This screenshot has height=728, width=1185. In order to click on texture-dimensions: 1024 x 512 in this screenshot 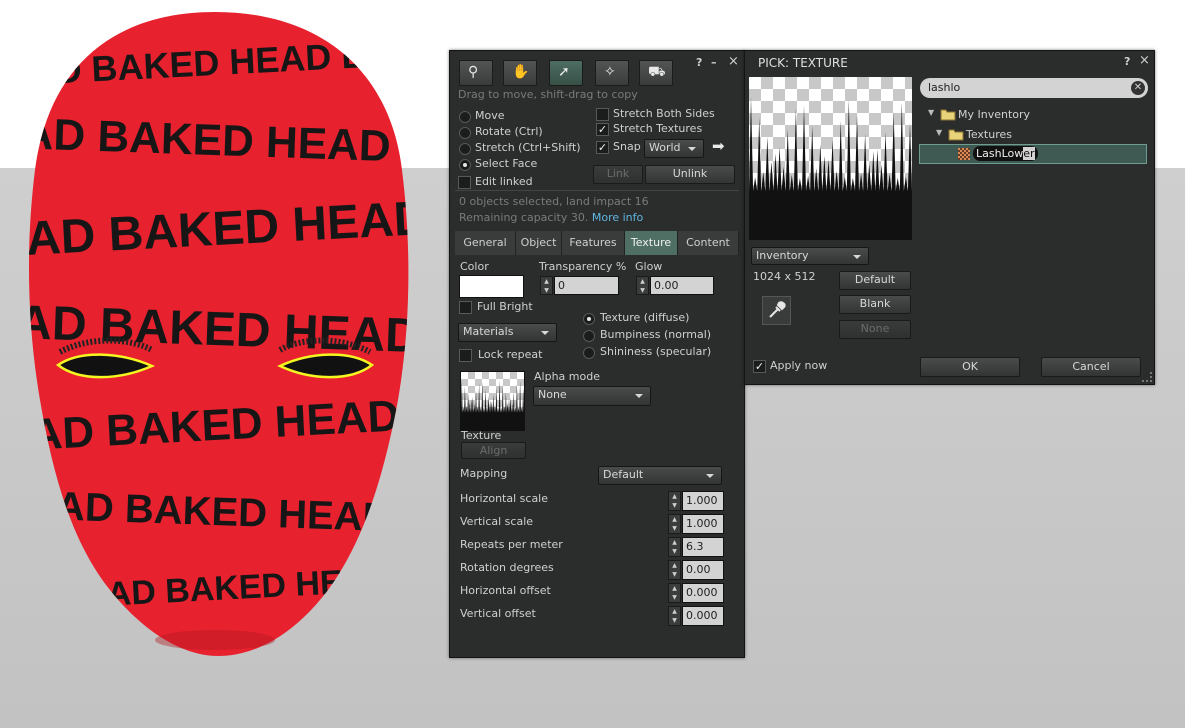, I will do `click(784, 276)`.